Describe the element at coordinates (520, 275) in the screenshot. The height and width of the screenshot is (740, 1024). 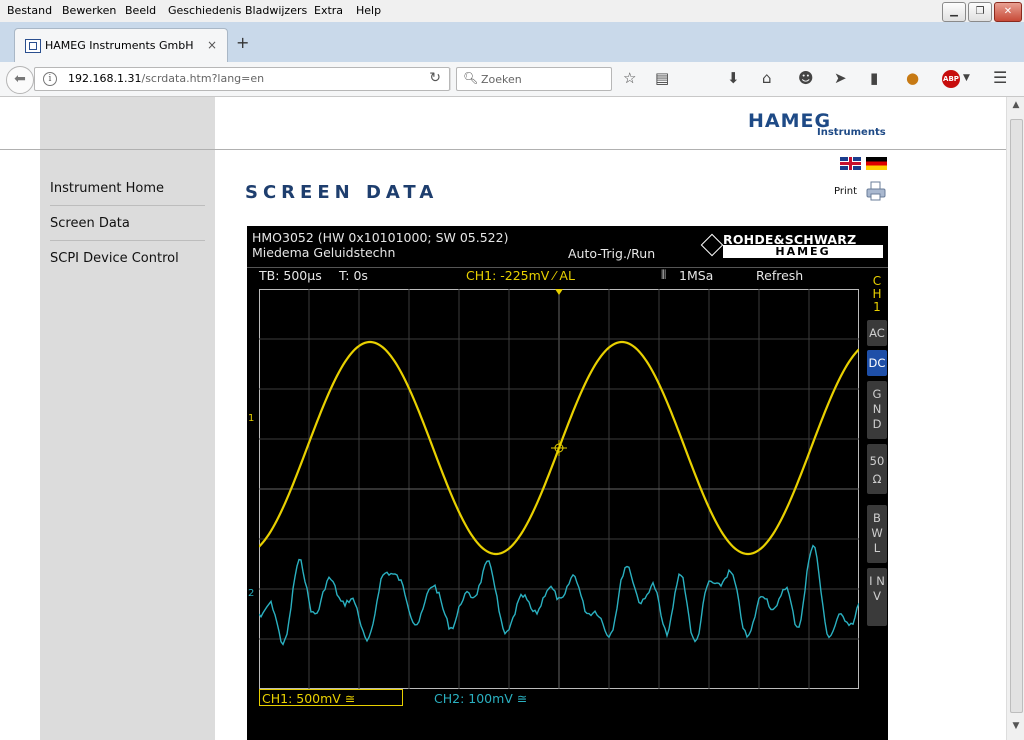
I see `ch1-trigger-level: CH1: -225mV ⁄ AL` at that location.